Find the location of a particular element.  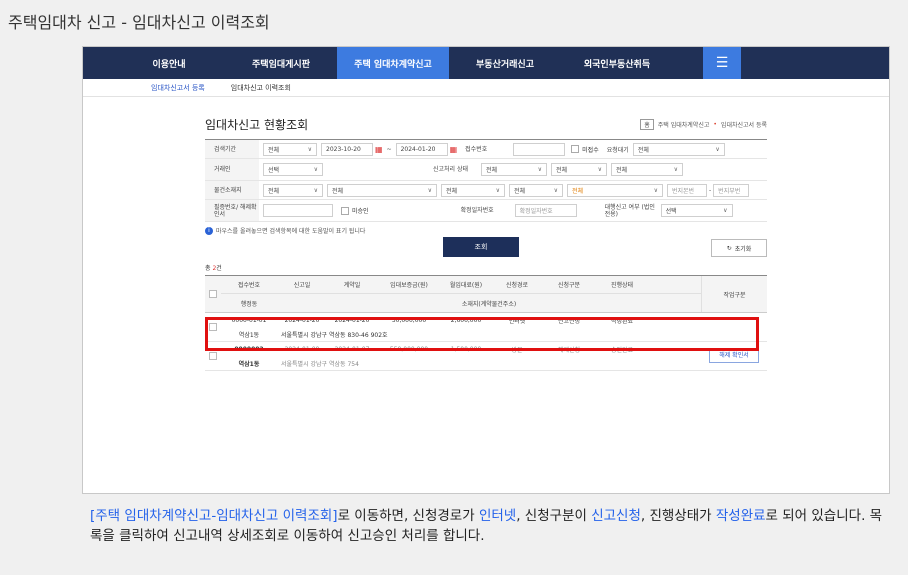

request-wait-select: 전체 ∨ is located at coordinates (678, 149).